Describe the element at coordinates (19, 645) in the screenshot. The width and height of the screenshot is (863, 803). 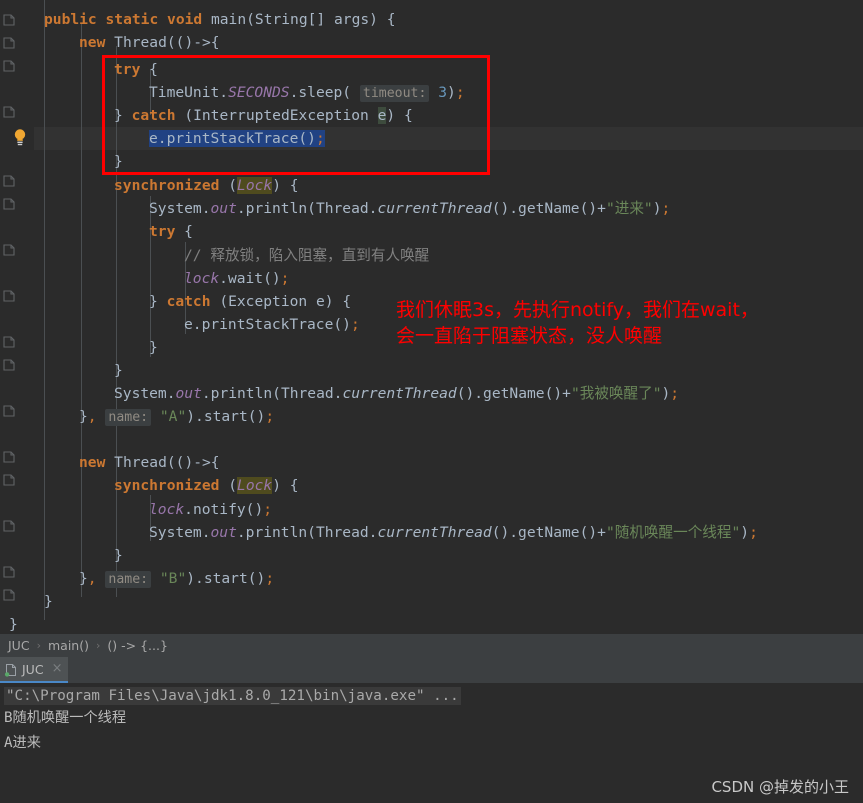
I see `breadcrumb-item-class: JUC` at that location.